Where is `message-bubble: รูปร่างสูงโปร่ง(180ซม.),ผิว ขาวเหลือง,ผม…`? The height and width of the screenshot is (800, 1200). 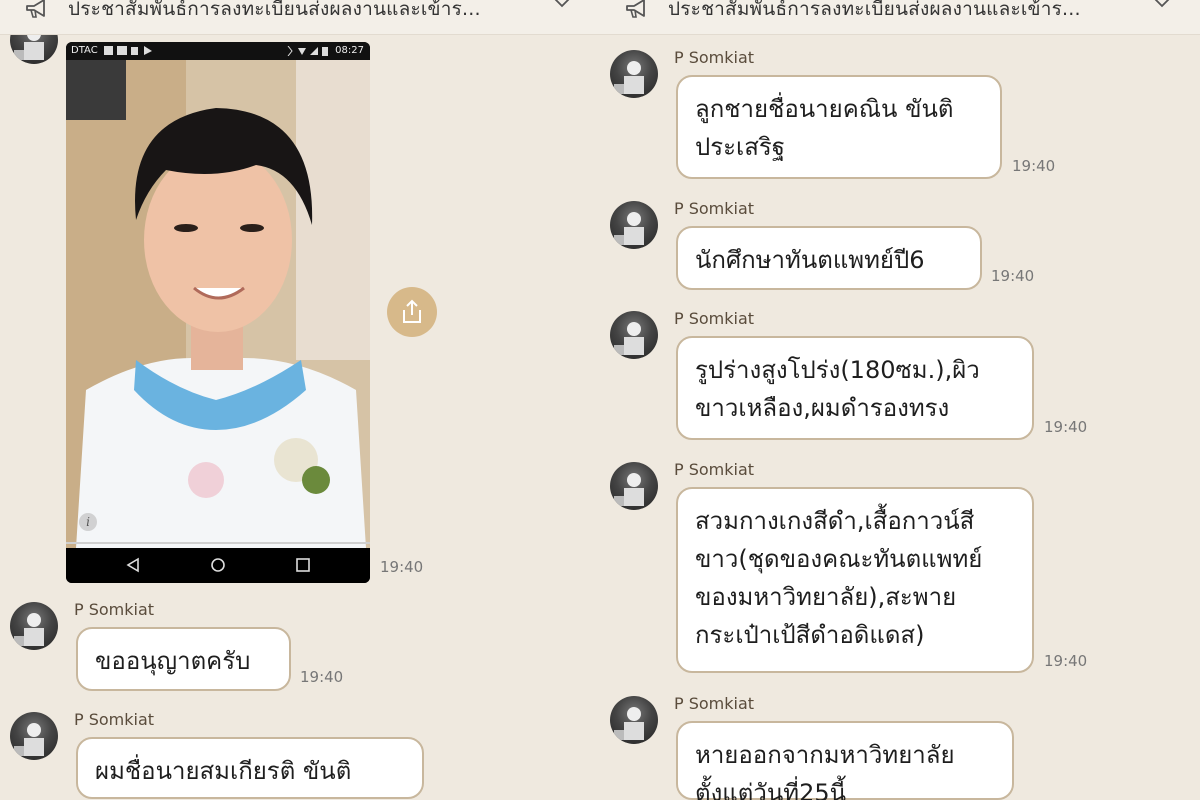
message-bubble: รูปร่างสูงโปร่ง(180ซม.),ผิว ขาวเหลือง,ผม… is located at coordinates (855, 388).